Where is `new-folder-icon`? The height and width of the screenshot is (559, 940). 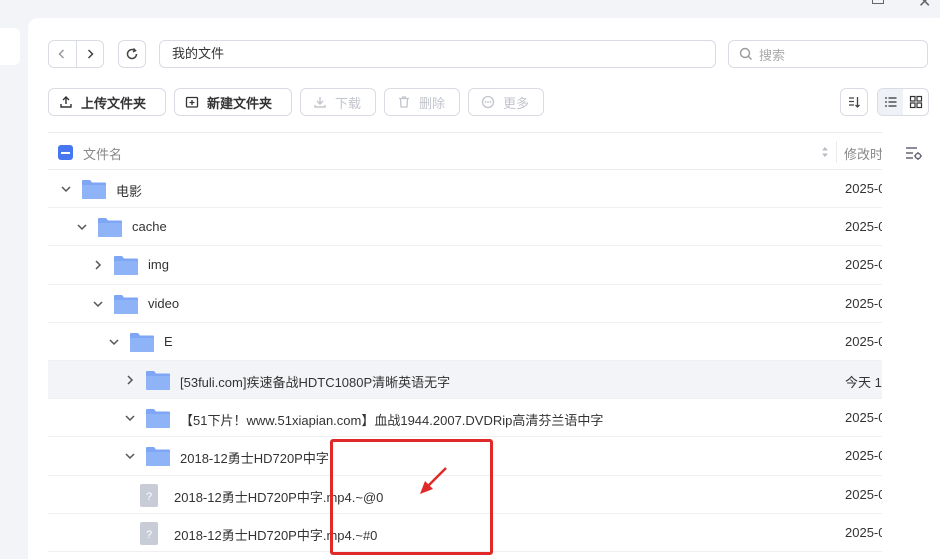 new-folder-icon is located at coordinates (192, 102).